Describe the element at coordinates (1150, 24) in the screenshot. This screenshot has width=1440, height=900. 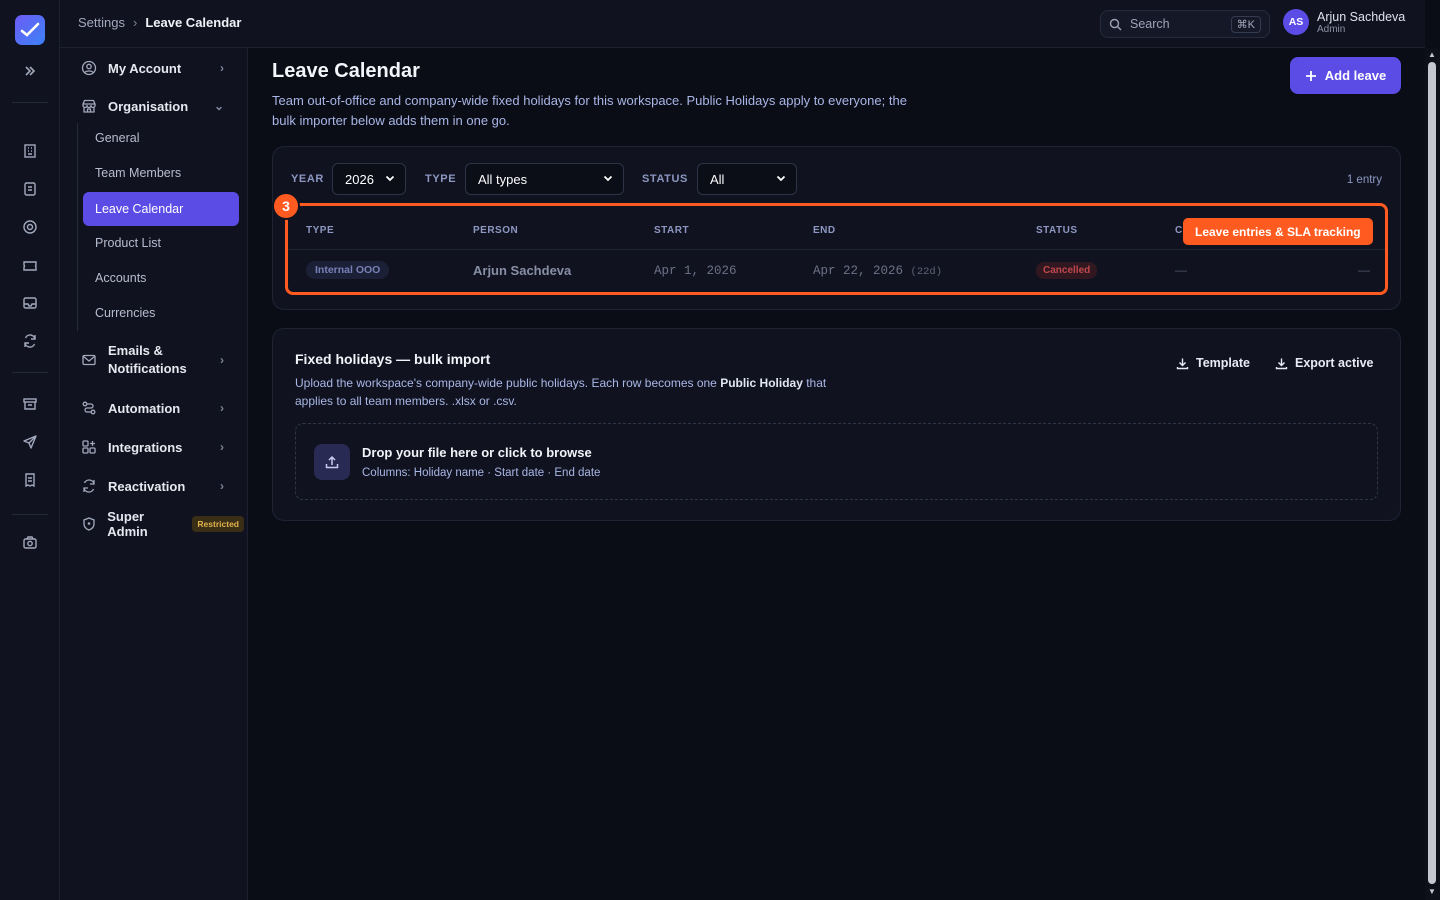
I see `search-placeholder: Search` at that location.